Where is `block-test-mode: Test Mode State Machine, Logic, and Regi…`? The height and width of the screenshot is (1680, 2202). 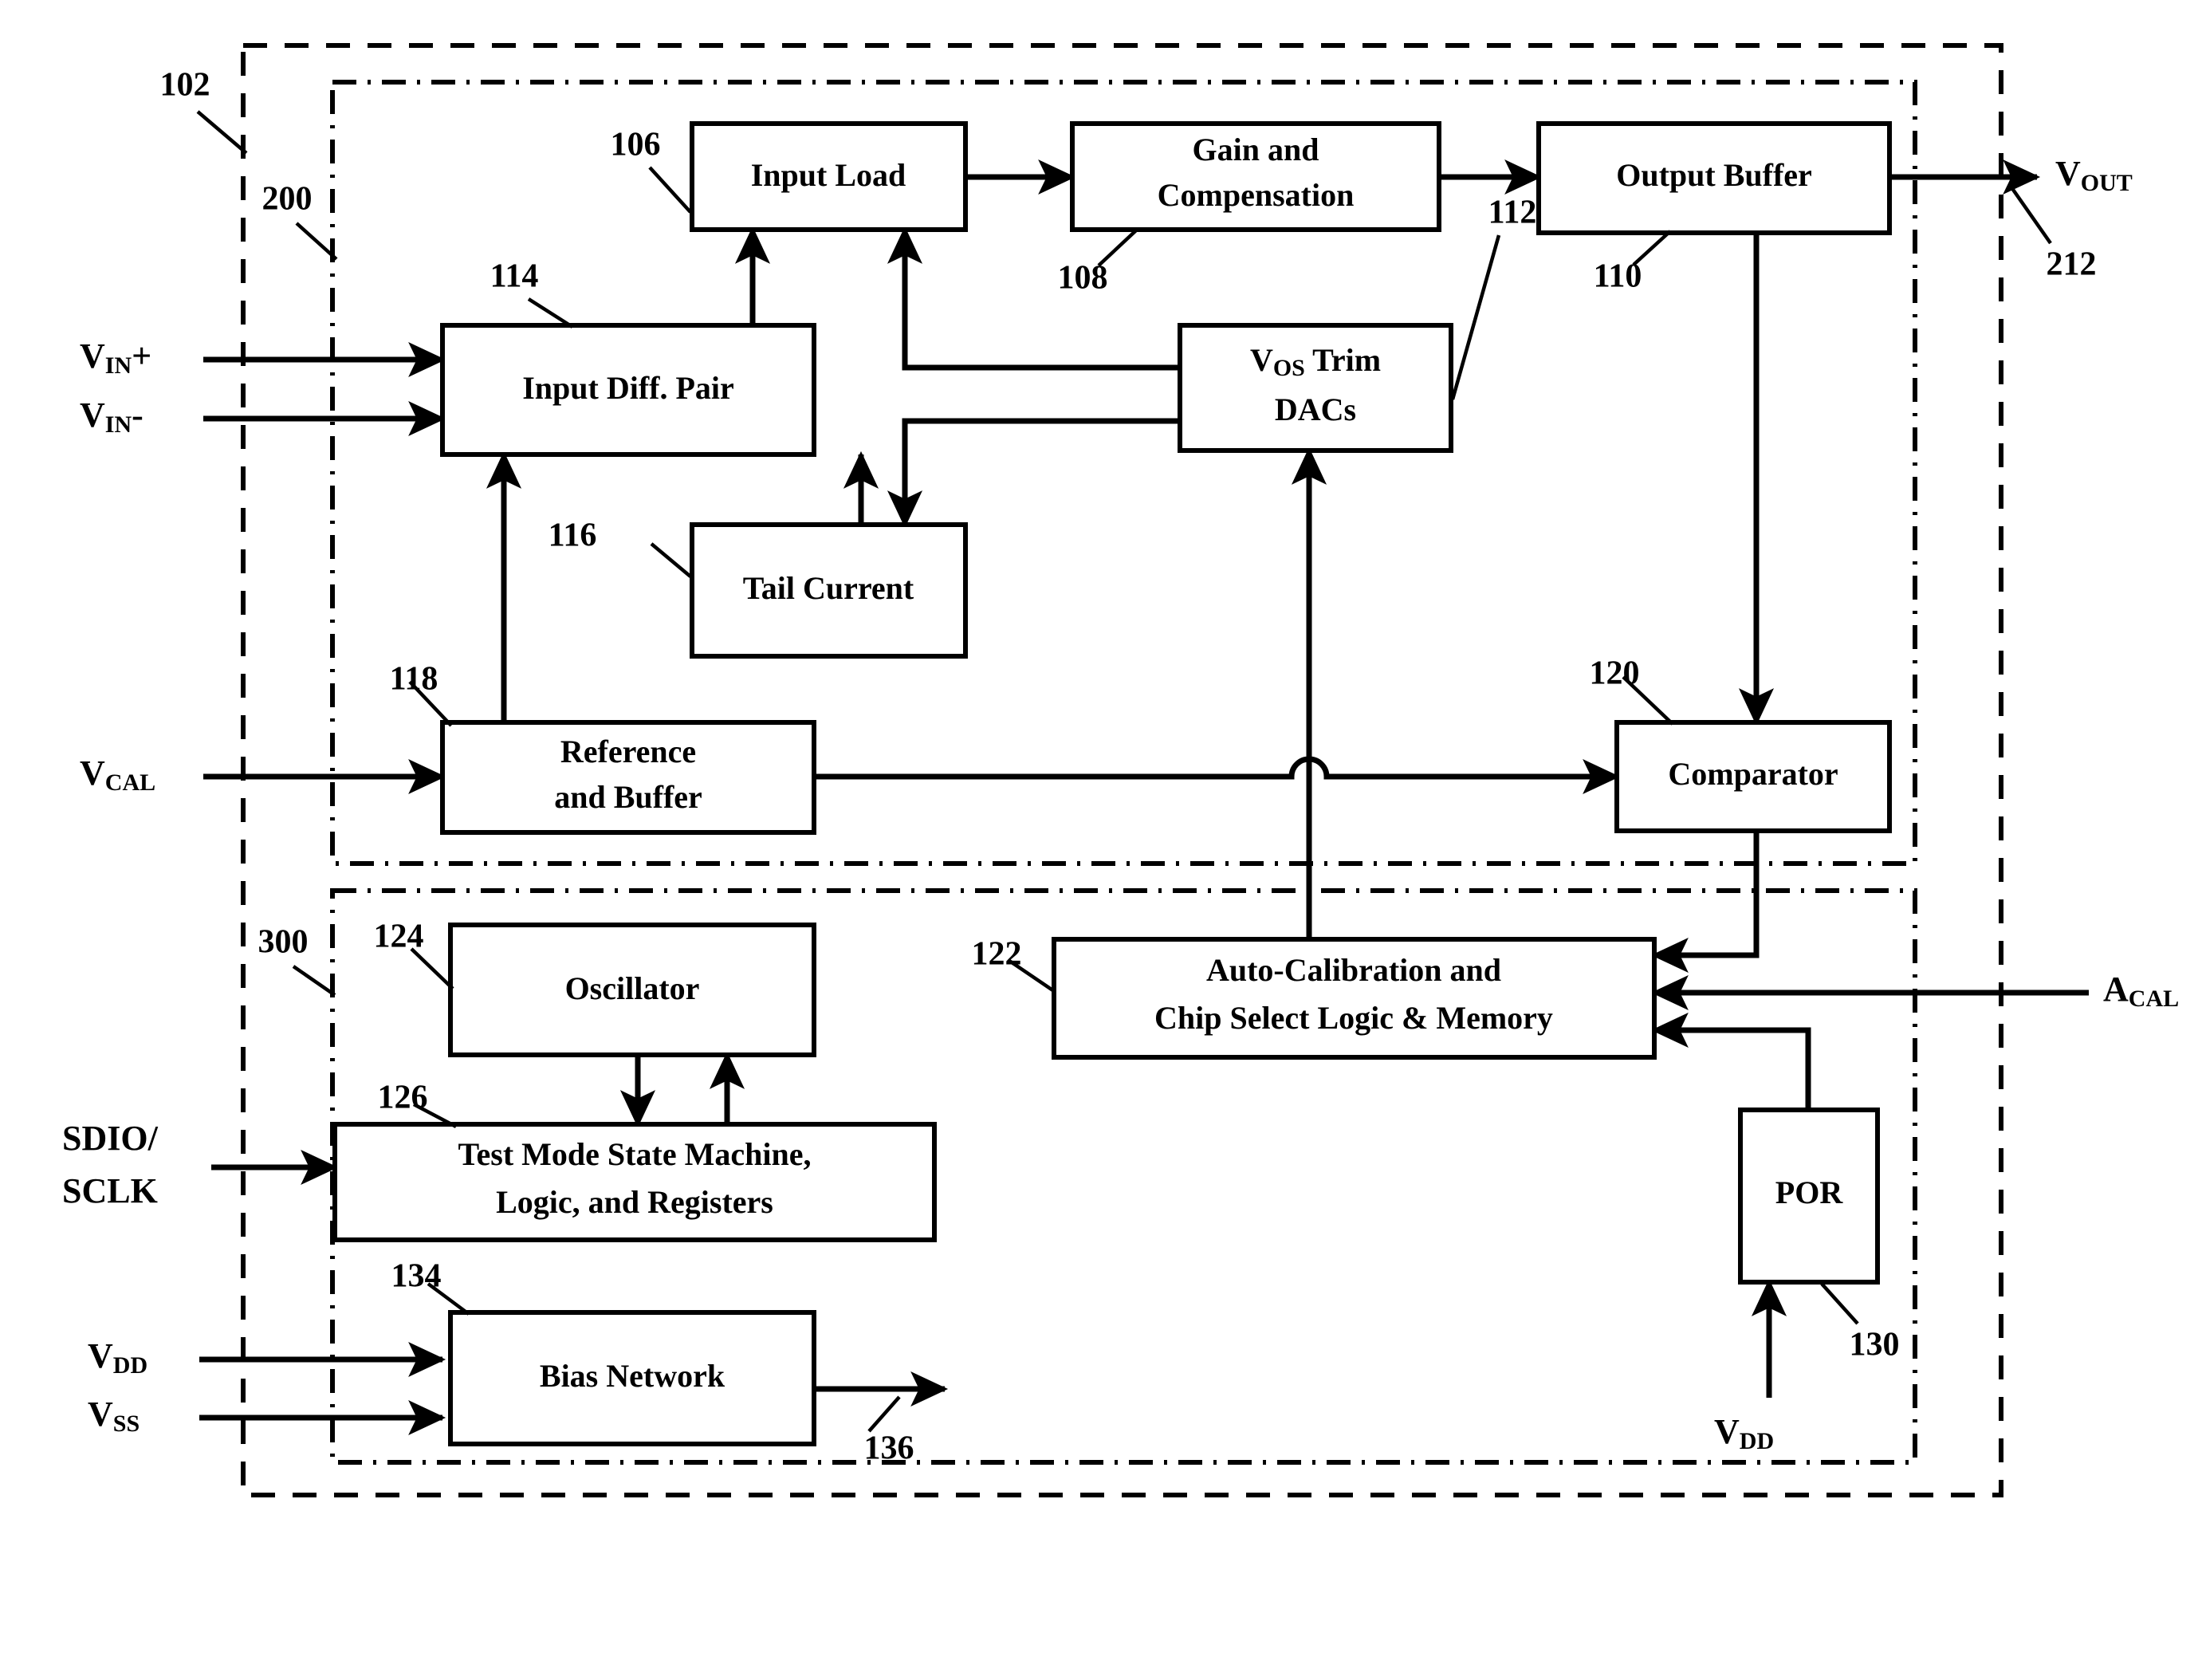
block-test-mode: Test Mode State Machine, Logic, and Regi… is located at coordinates (634, 1182).